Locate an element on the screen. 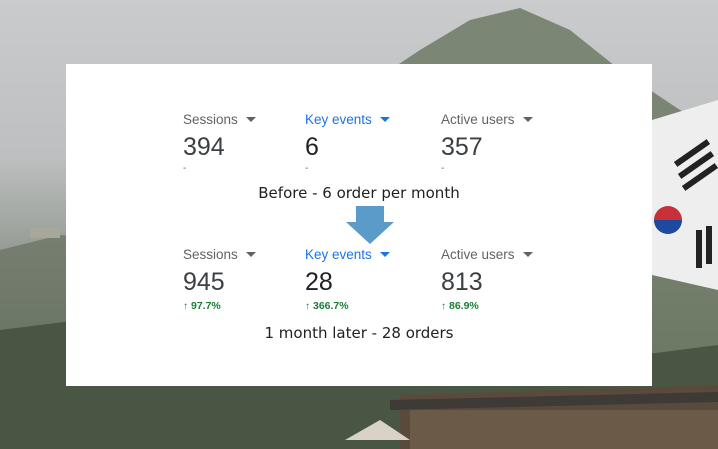 The image size is (718, 449). key-events-comparison: - is located at coordinates (307, 168).